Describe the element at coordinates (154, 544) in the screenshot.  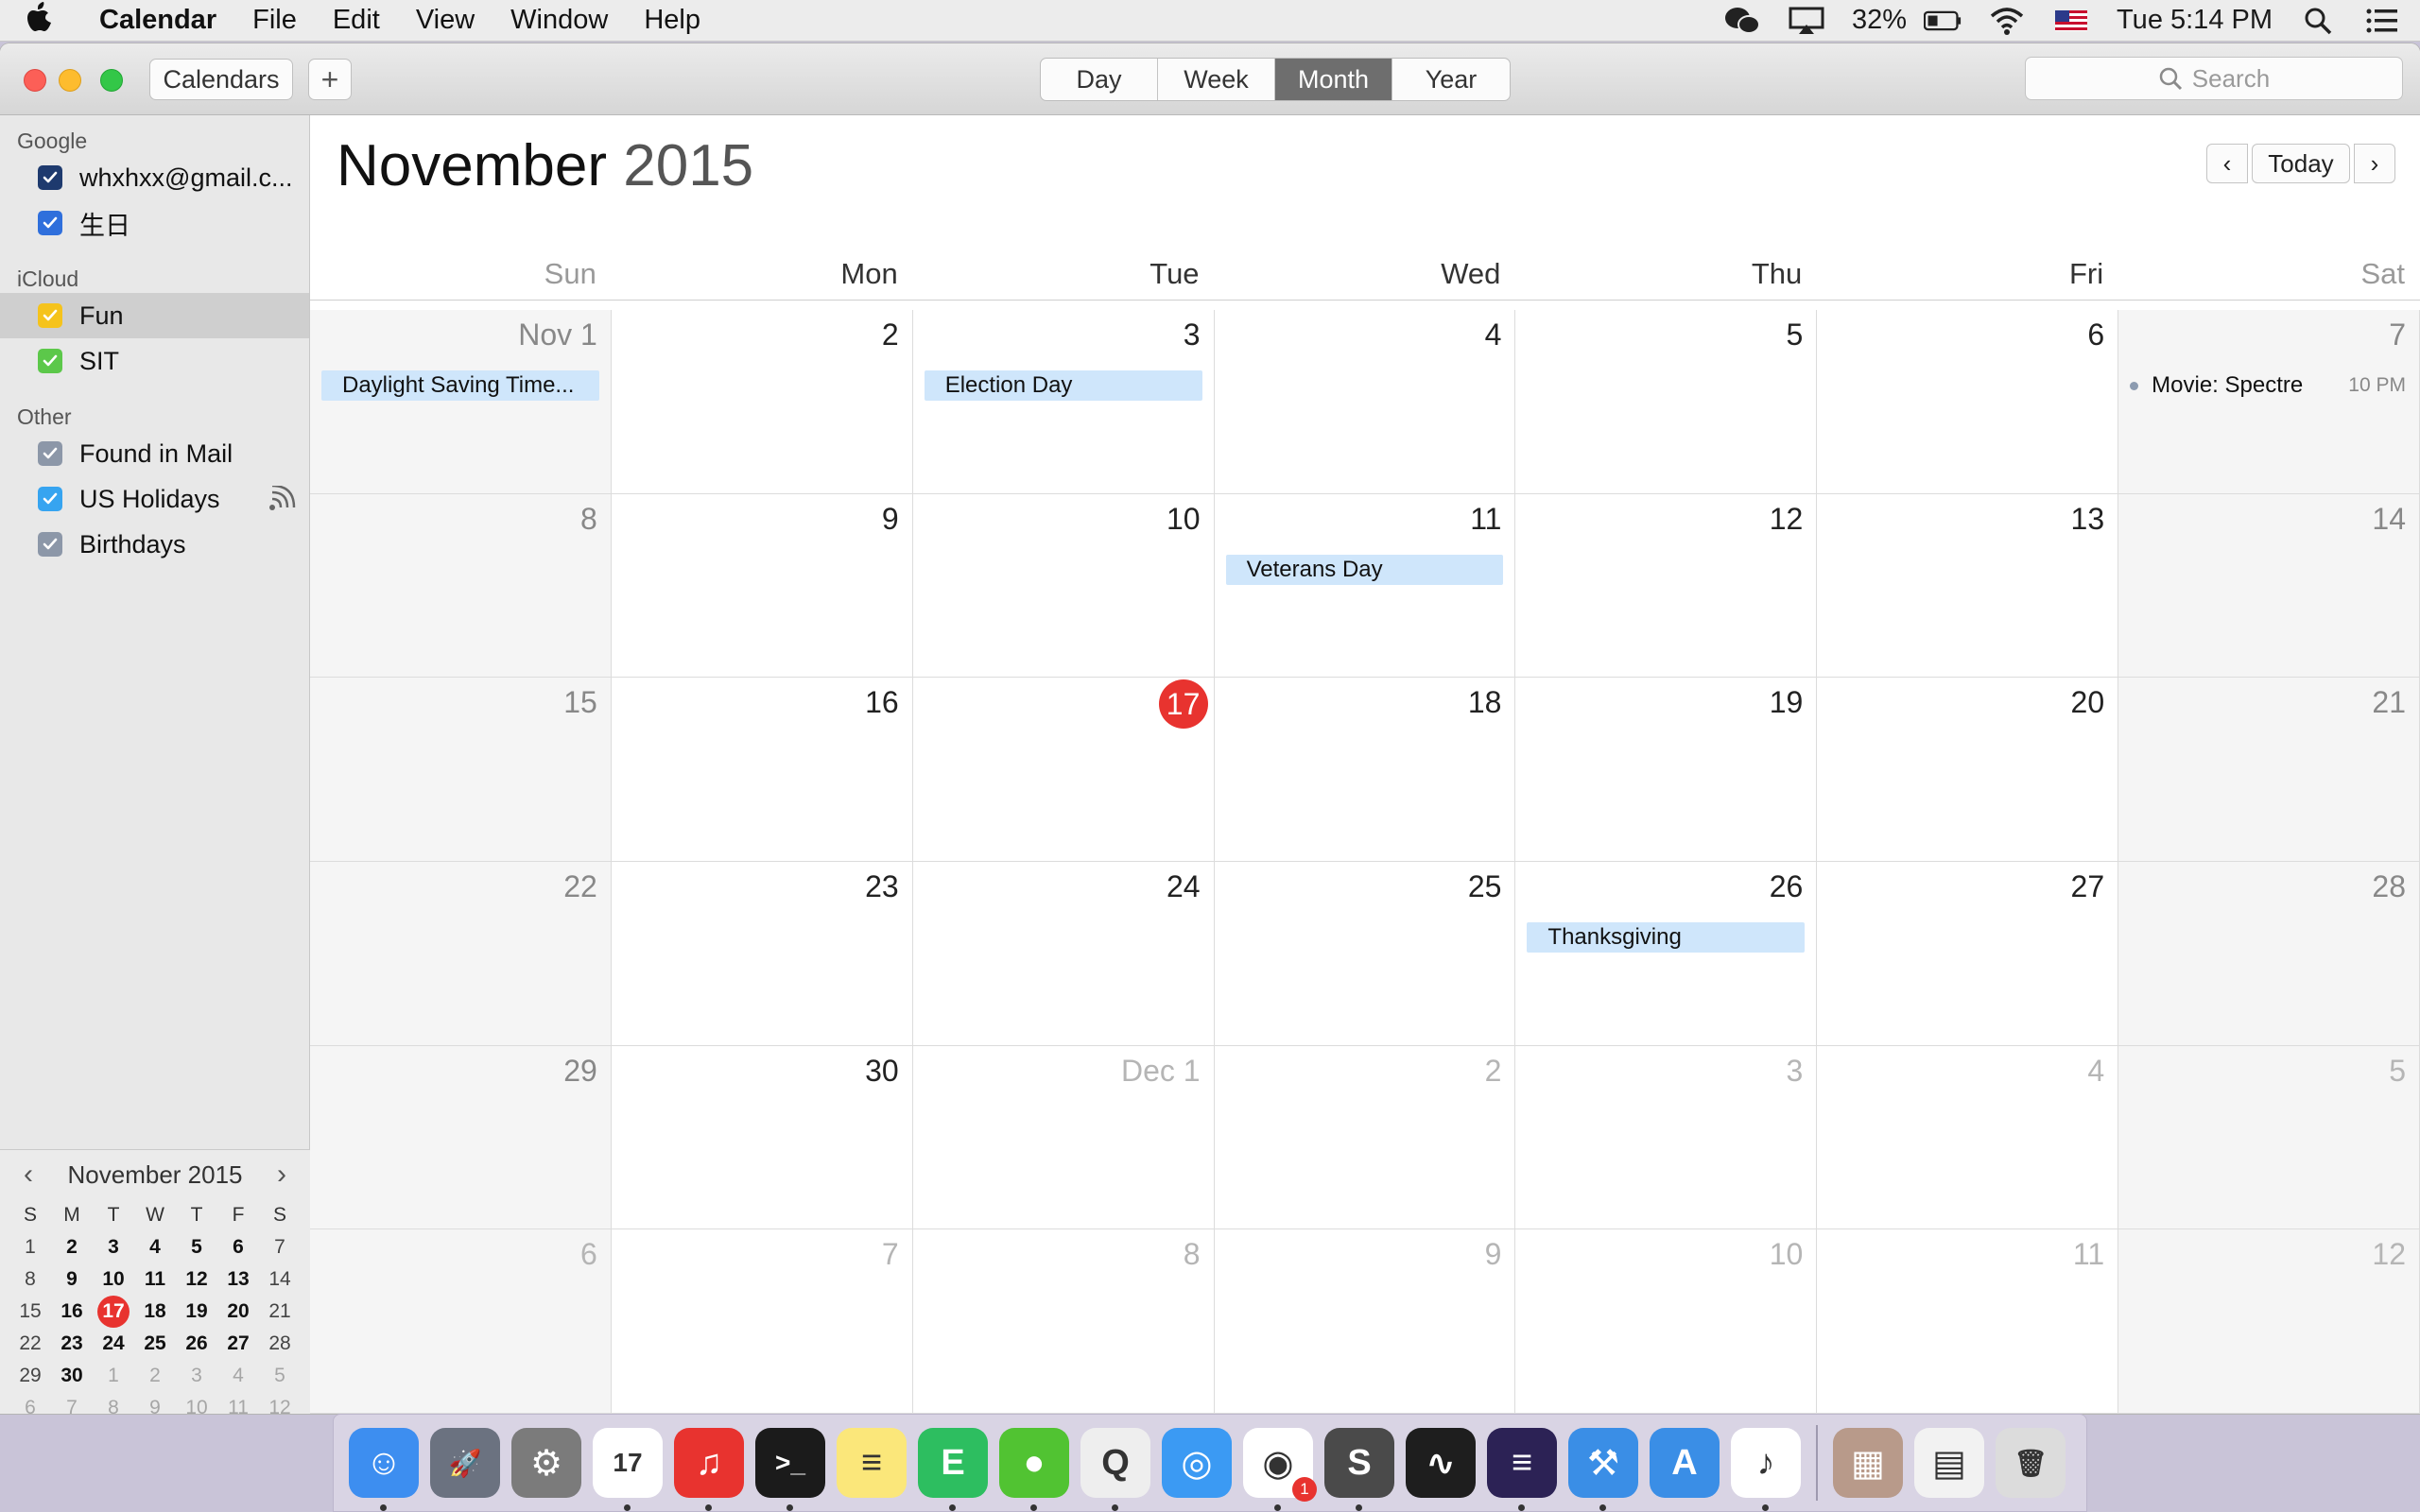
I see `sidebar-calendar-item: Birthdays` at that location.